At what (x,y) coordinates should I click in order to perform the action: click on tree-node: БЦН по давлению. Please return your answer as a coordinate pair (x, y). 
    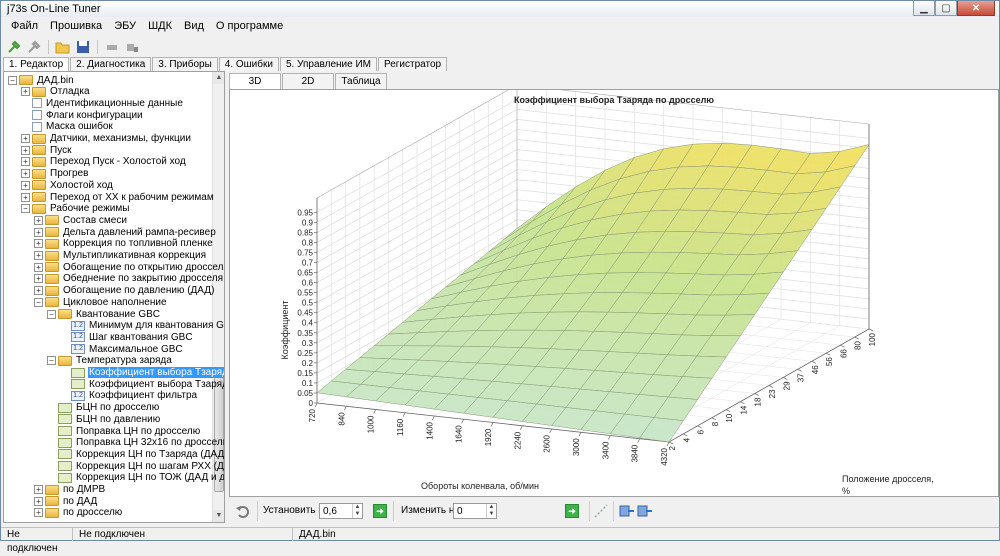
    Looking at the image, I should click on (104, 419).